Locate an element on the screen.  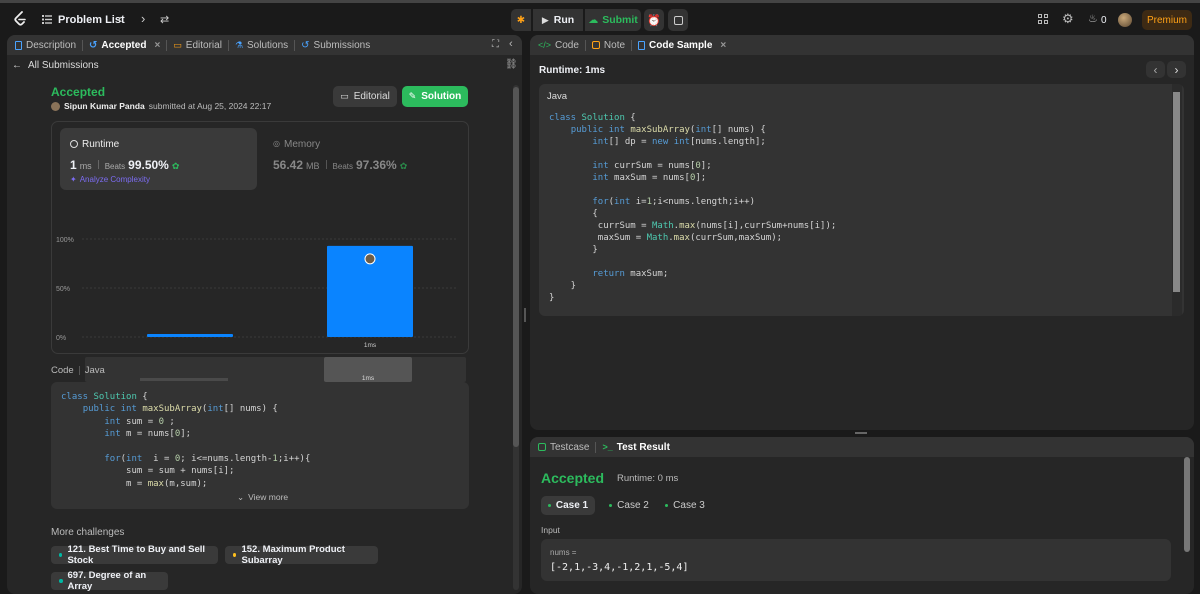
layout-icon is located at coordinates (1043, 19).